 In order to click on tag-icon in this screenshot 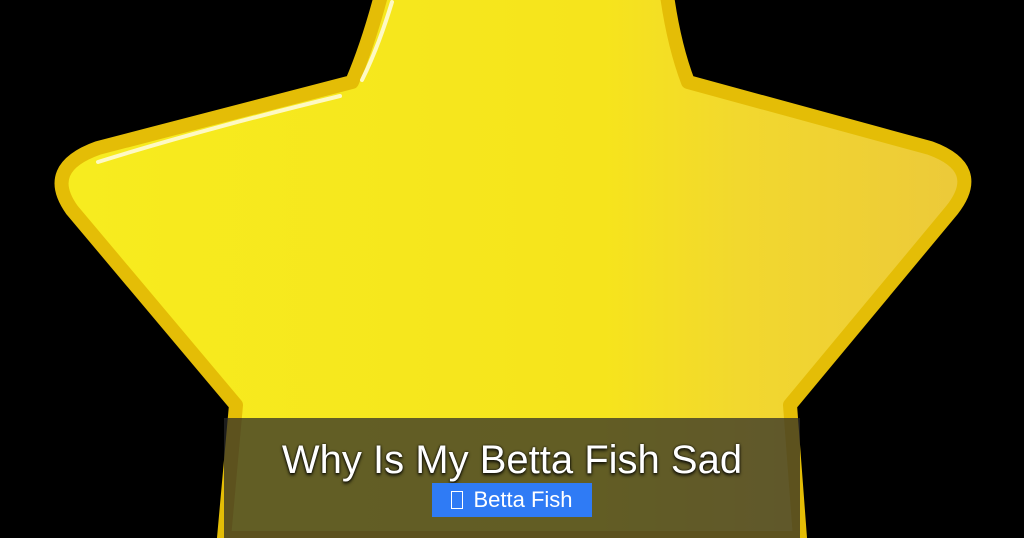, I will do `click(457, 500)`.